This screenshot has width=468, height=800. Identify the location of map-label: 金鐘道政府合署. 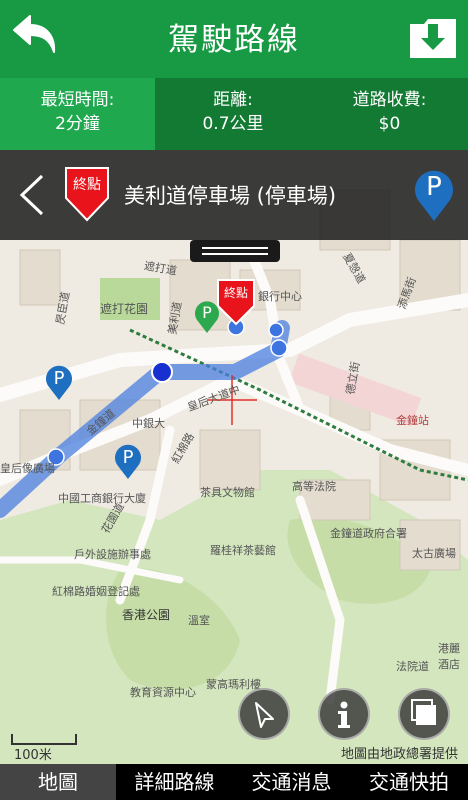
(368, 533).